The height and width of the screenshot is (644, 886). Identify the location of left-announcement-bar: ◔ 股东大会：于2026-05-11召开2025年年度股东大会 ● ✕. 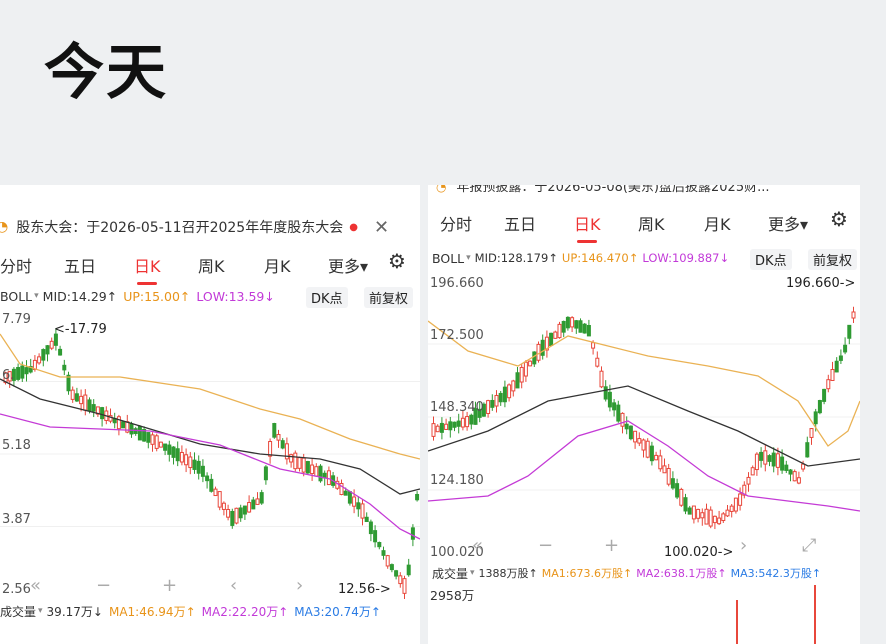
(210, 227).